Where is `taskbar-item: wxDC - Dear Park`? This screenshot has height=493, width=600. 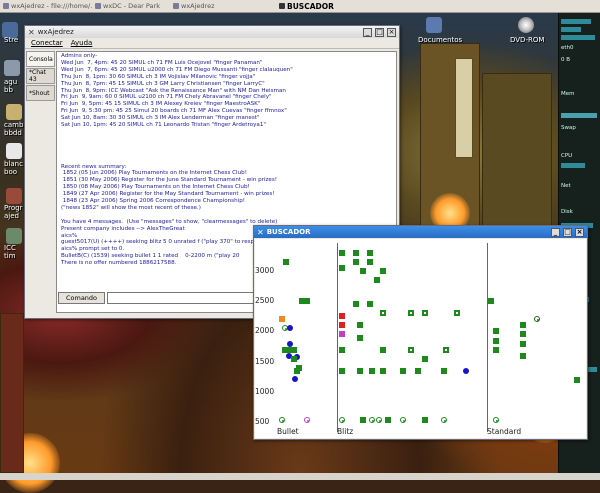 taskbar-item: wxDC - Dear Park is located at coordinates (131, 6).